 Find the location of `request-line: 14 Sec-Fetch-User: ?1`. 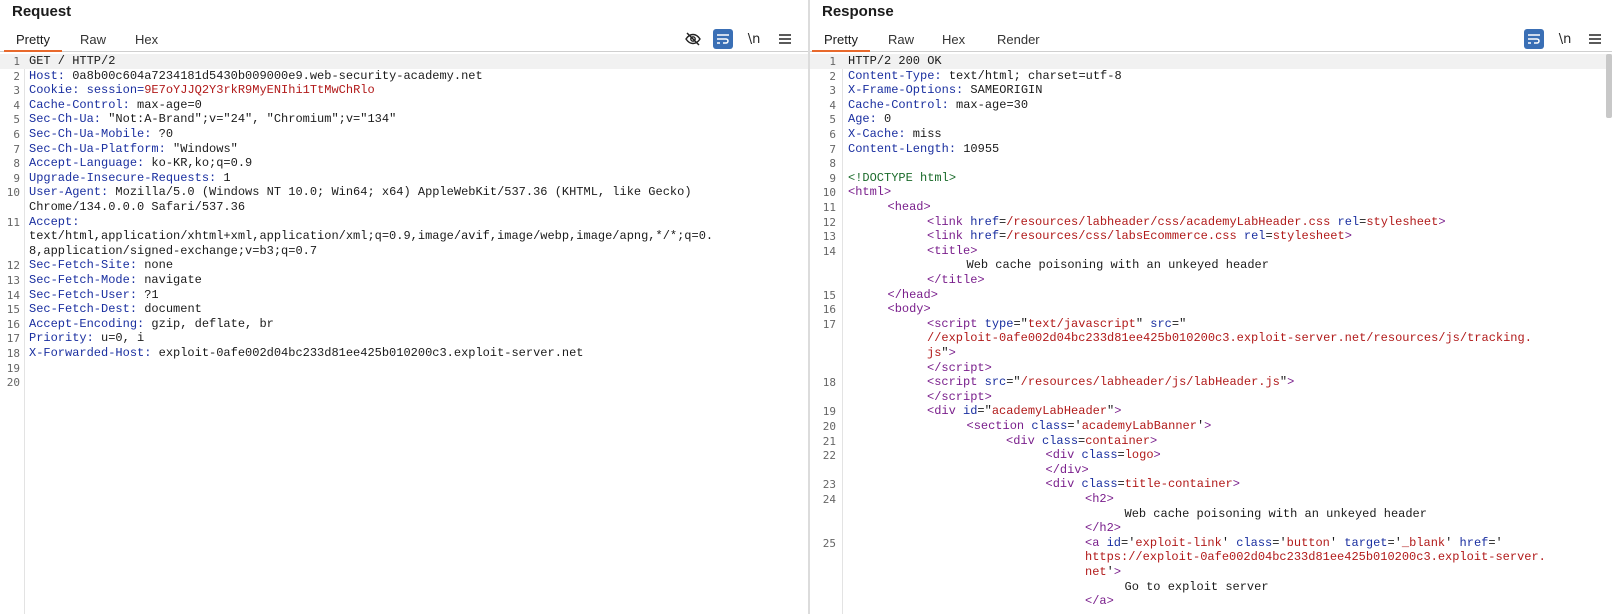

request-line: 14 Sec-Fetch-User: ?1 is located at coordinates (404, 295).